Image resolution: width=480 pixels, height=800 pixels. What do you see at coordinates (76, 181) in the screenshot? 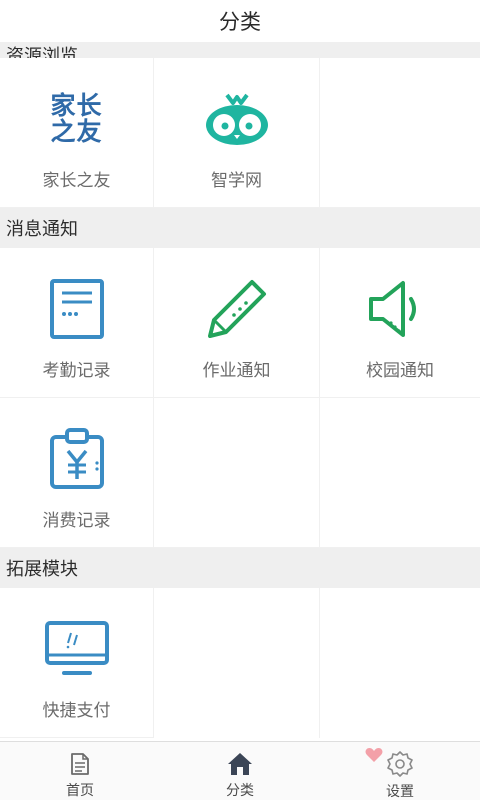
I see `item-label: 家长之友` at bounding box center [76, 181].